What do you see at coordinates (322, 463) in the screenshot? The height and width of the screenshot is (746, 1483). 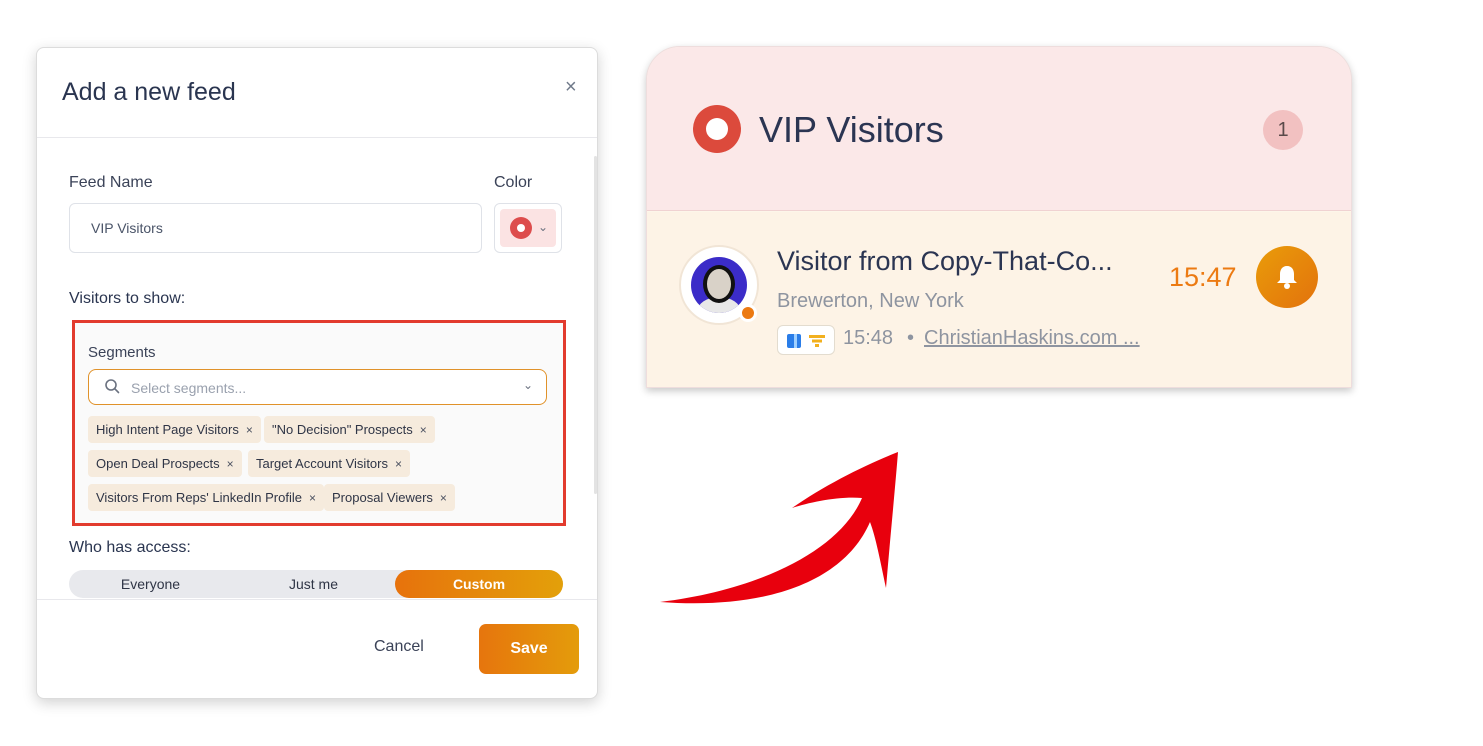 I see `segment-chip-label: Target Account Visitors` at bounding box center [322, 463].